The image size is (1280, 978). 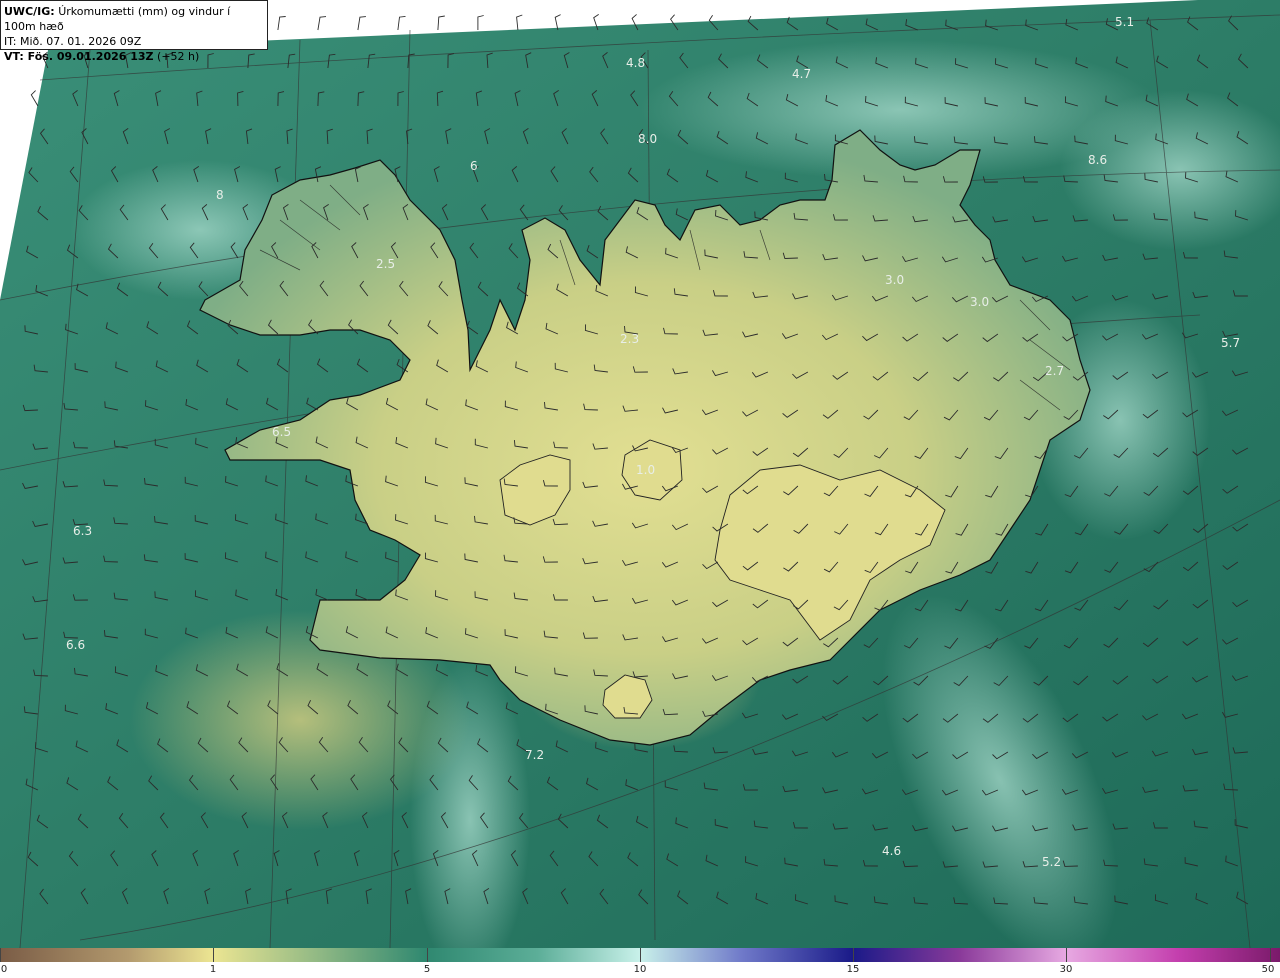 What do you see at coordinates (891, 851) in the screenshot?
I see `map-value-label: 4.6` at bounding box center [891, 851].